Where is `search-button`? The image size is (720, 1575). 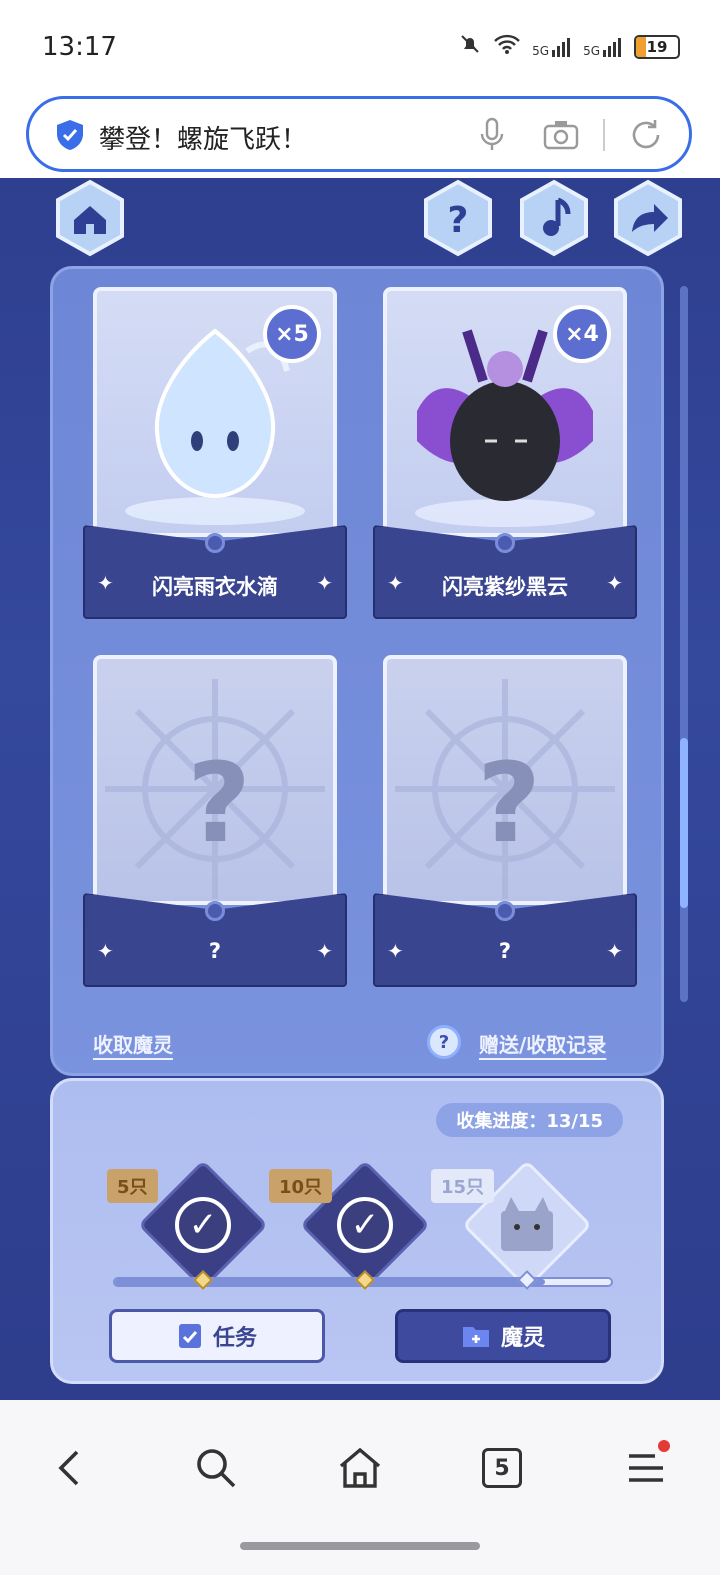 search-button is located at coordinates (216, 1468).